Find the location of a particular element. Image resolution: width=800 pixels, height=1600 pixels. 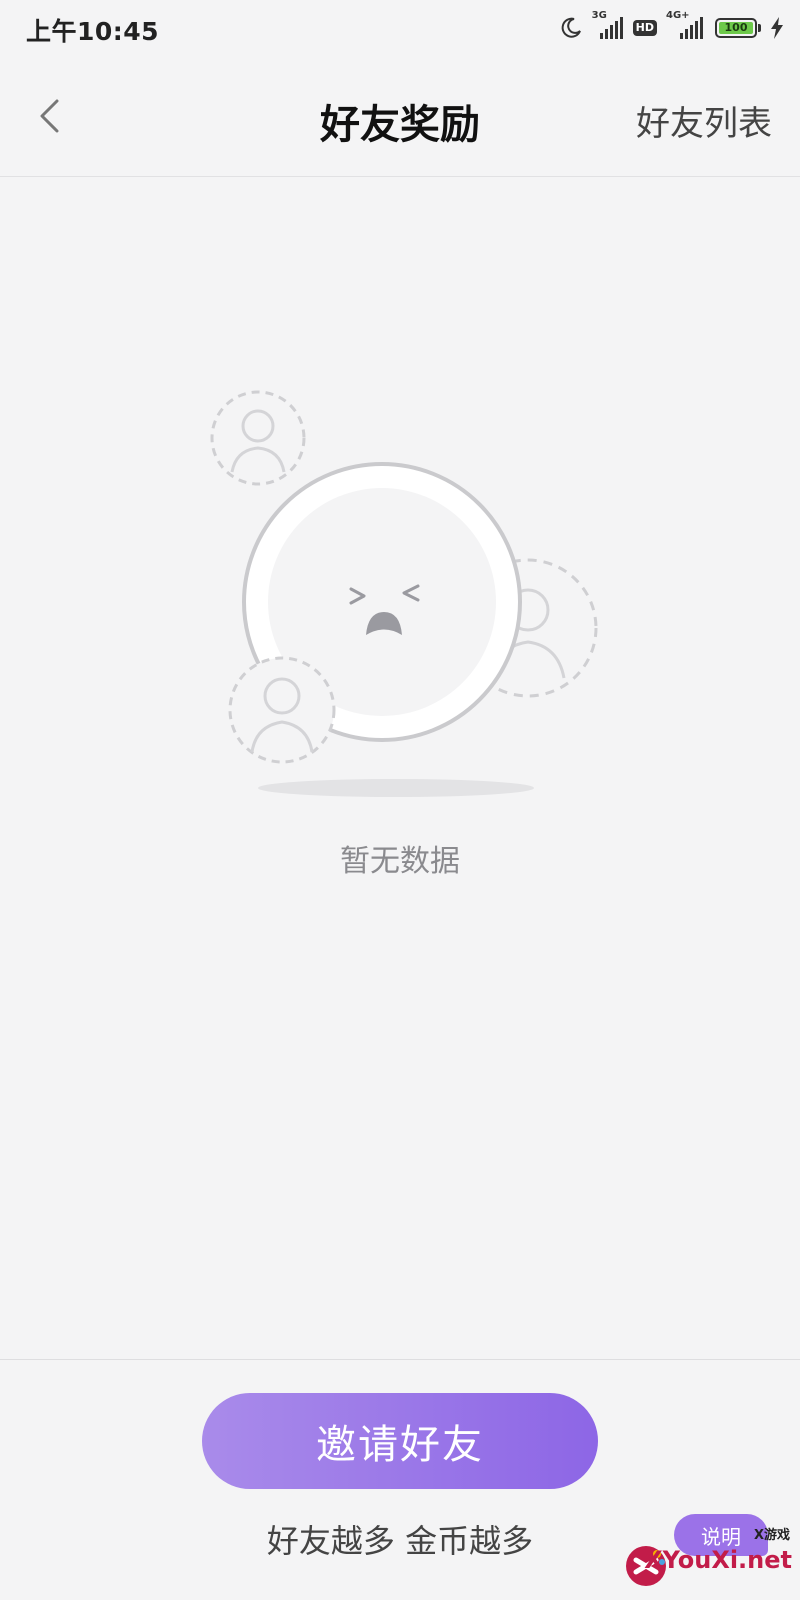

signal-icon-2: 4G+ is located at coordinates (686, 25).